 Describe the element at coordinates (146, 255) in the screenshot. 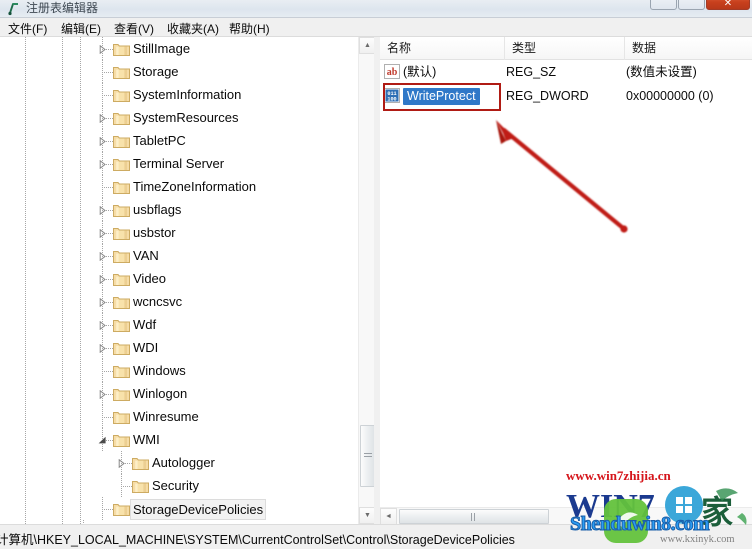

I see `tree-item-label: VAN` at that location.